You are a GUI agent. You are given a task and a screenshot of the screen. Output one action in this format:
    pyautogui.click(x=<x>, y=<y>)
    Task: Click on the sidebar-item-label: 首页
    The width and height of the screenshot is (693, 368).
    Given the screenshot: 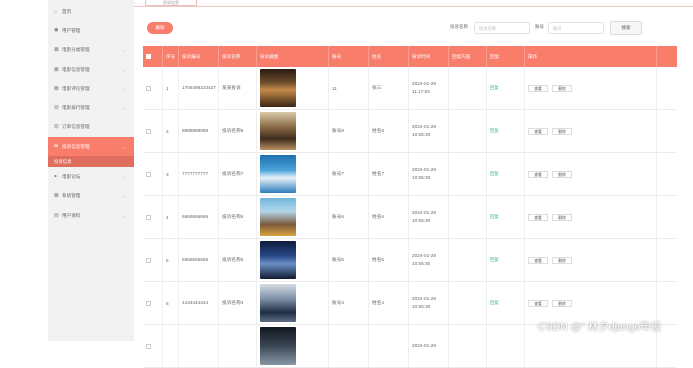 What is the action you would take?
    pyautogui.click(x=67, y=11)
    